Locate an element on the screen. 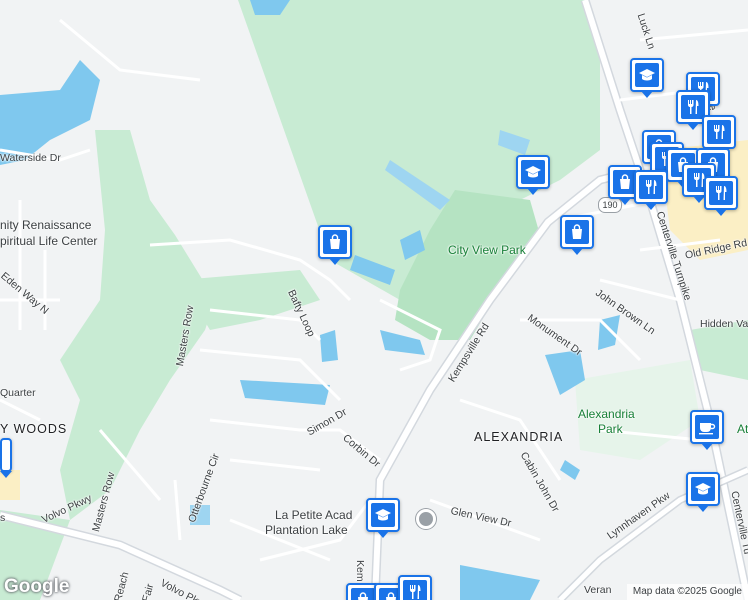 The width and height of the screenshot is (748, 600). cafe-icon is located at coordinates (707, 429).